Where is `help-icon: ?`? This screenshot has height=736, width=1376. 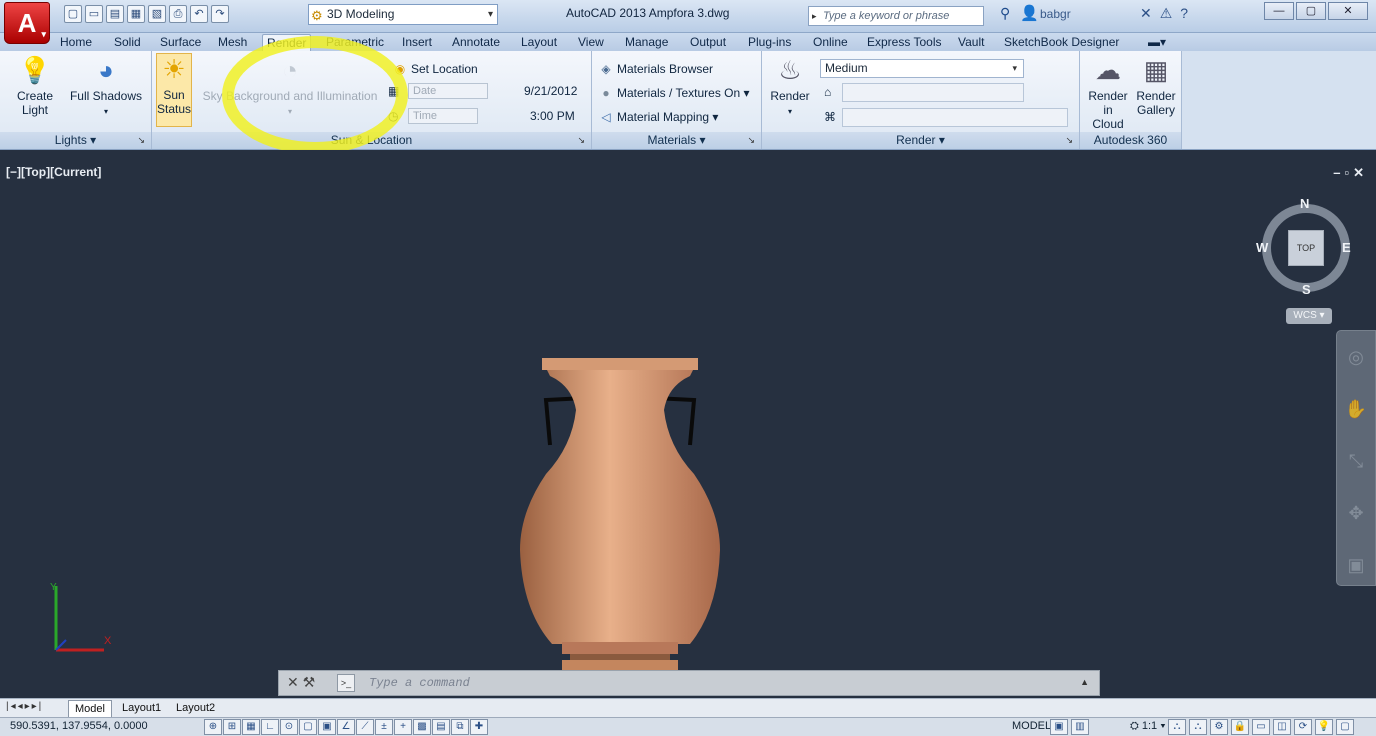
help-icon: ? is located at coordinates (1184, 13).